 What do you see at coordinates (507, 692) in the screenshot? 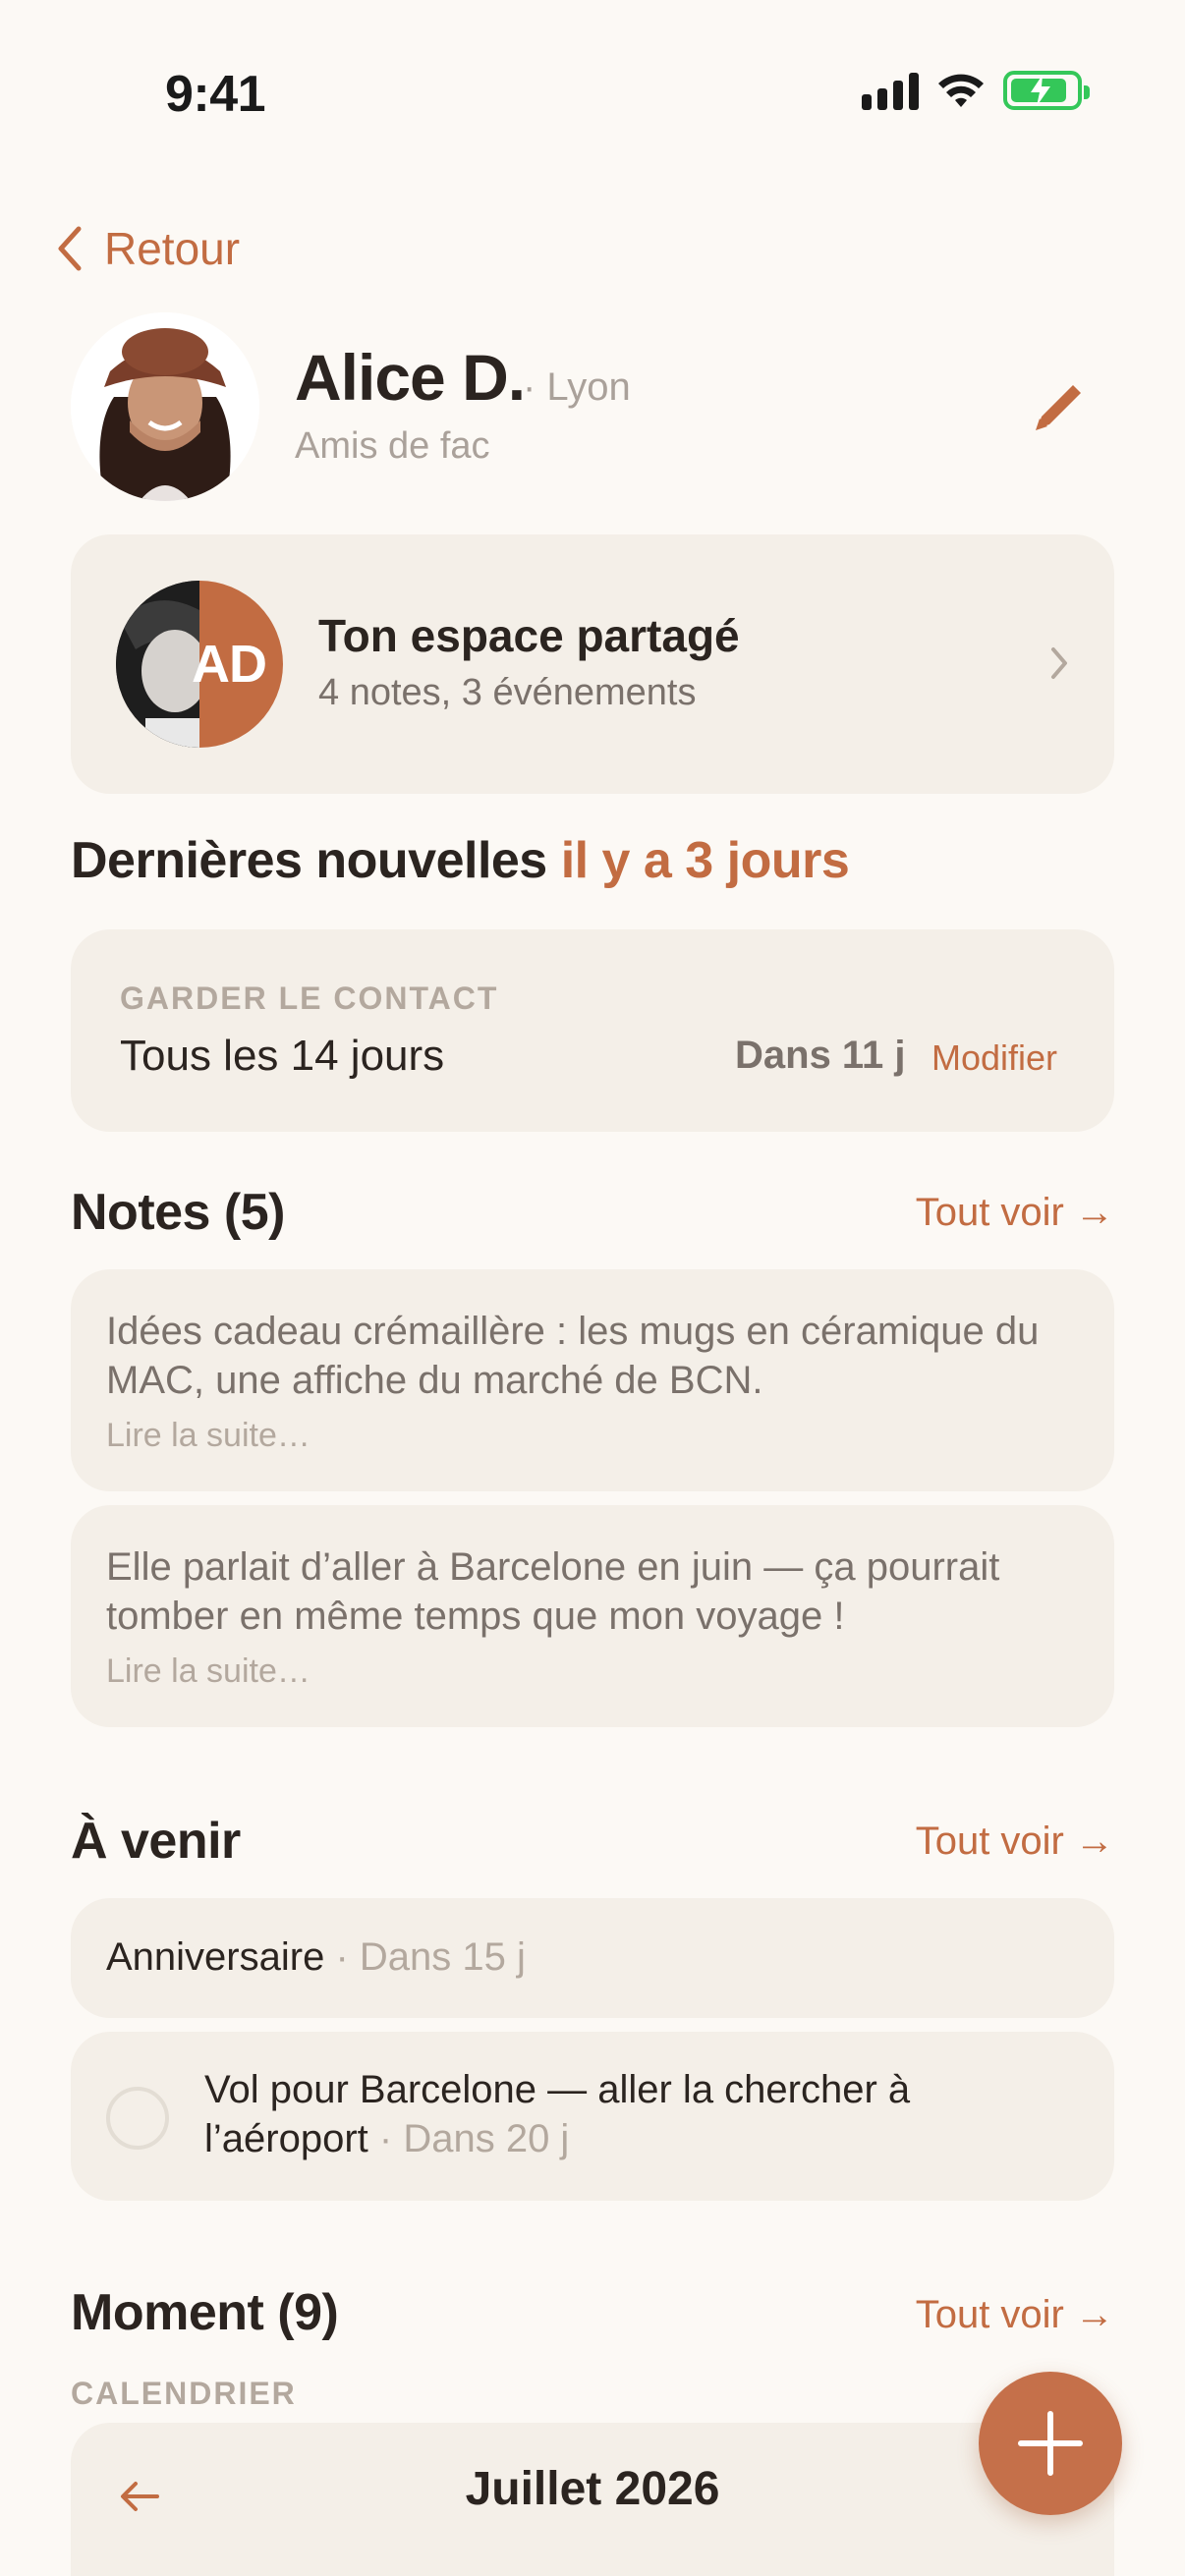
I see `shared-space-subtitle: 4 notes, 3 événements` at bounding box center [507, 692].